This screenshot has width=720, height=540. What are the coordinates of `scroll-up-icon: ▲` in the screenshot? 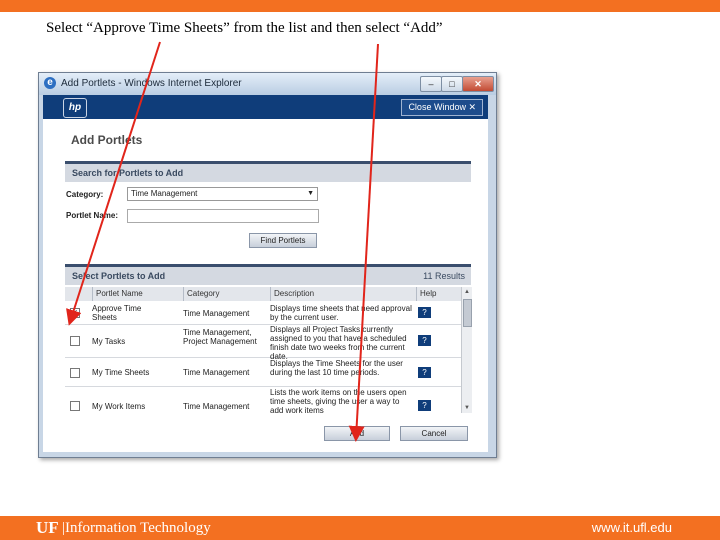 It's located at (467, 292).